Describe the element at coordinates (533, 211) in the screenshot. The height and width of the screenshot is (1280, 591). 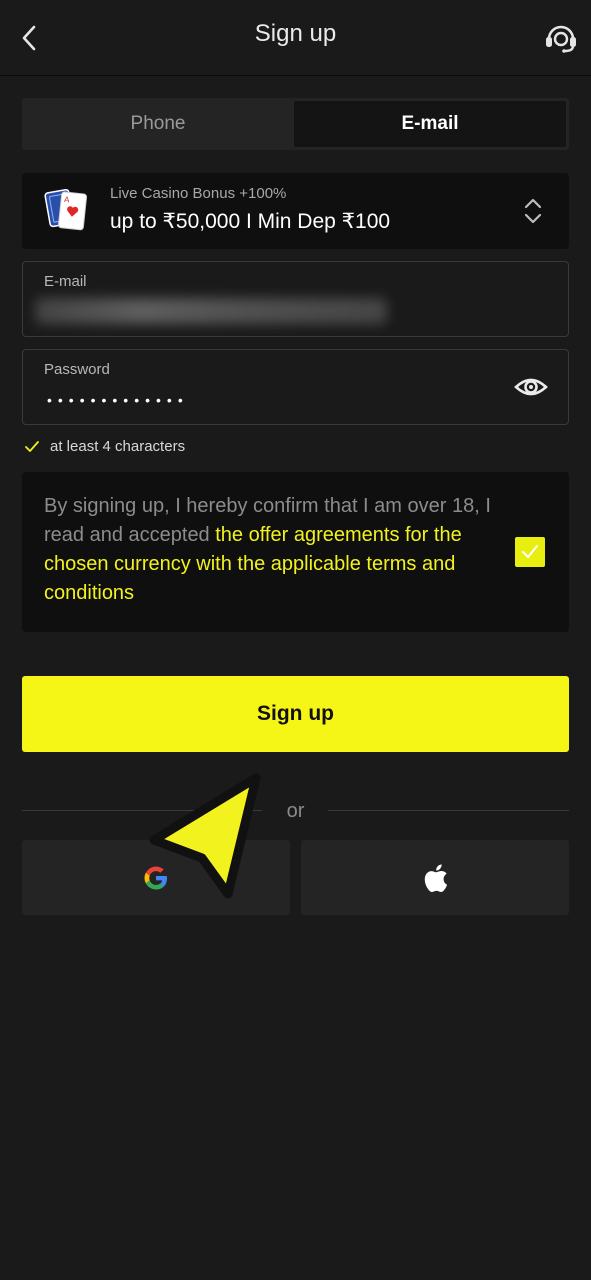
I see `chevron-up-down-icon` at that location.